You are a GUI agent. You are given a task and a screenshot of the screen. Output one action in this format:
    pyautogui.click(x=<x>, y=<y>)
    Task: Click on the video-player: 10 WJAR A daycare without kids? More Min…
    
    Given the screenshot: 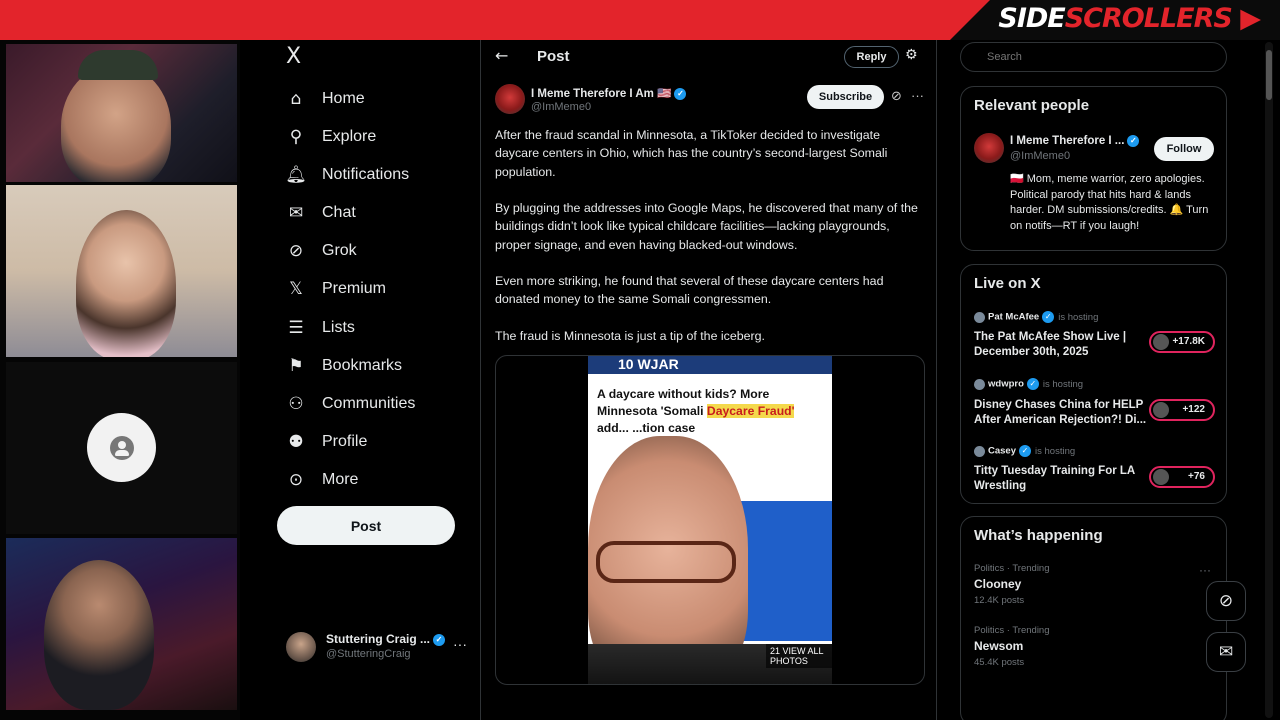 What is the action you would take?
    pyautogui.click(x=710, y=520)
    